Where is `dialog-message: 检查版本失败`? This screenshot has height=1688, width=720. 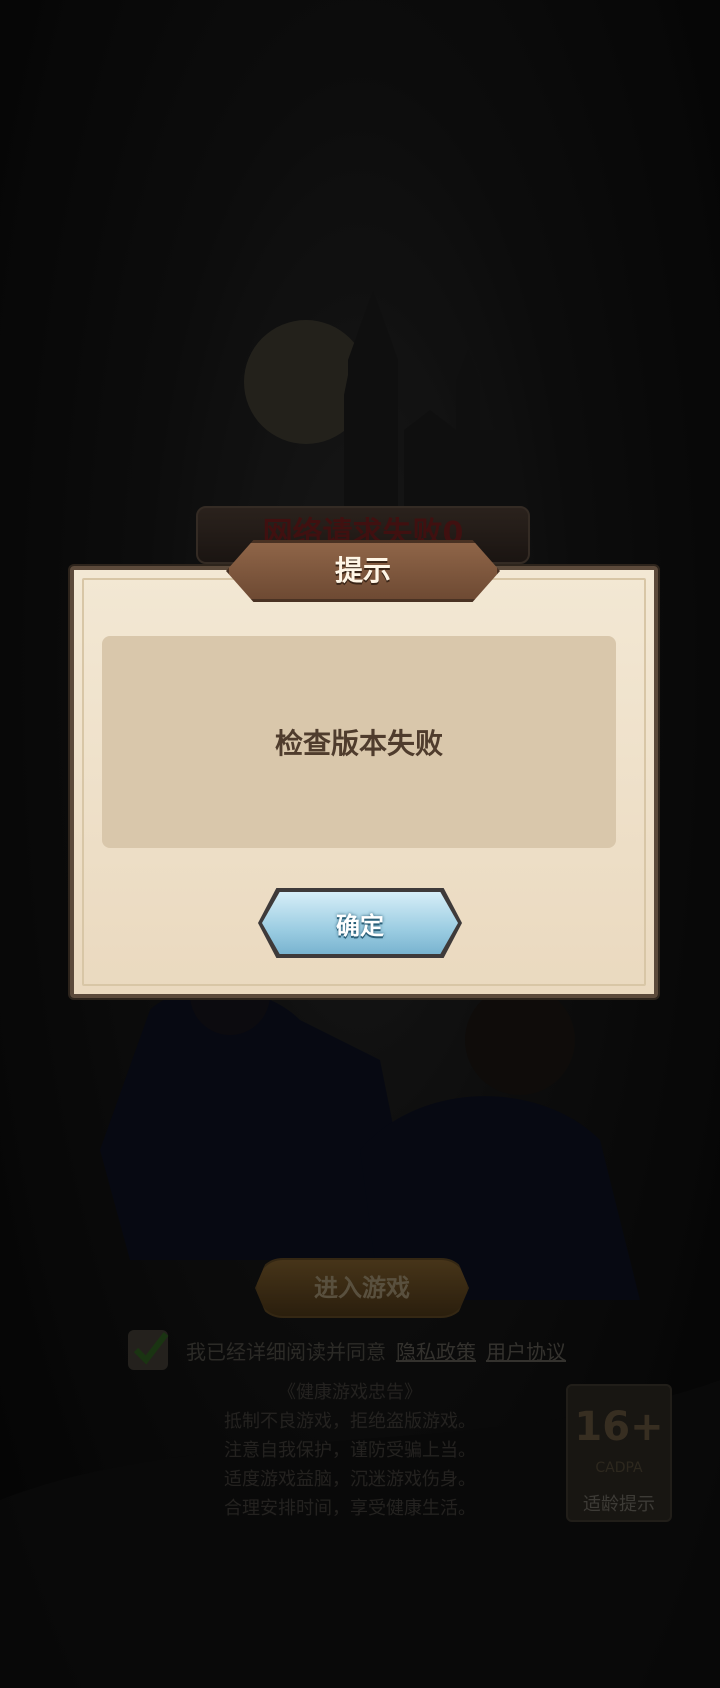
dialog-message: 检查版本失败 is located at coordinates (358, 743).